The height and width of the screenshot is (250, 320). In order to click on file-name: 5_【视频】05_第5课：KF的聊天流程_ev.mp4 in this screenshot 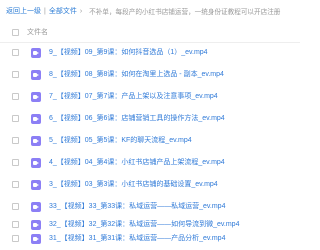, I will do `click(120, 141)`.